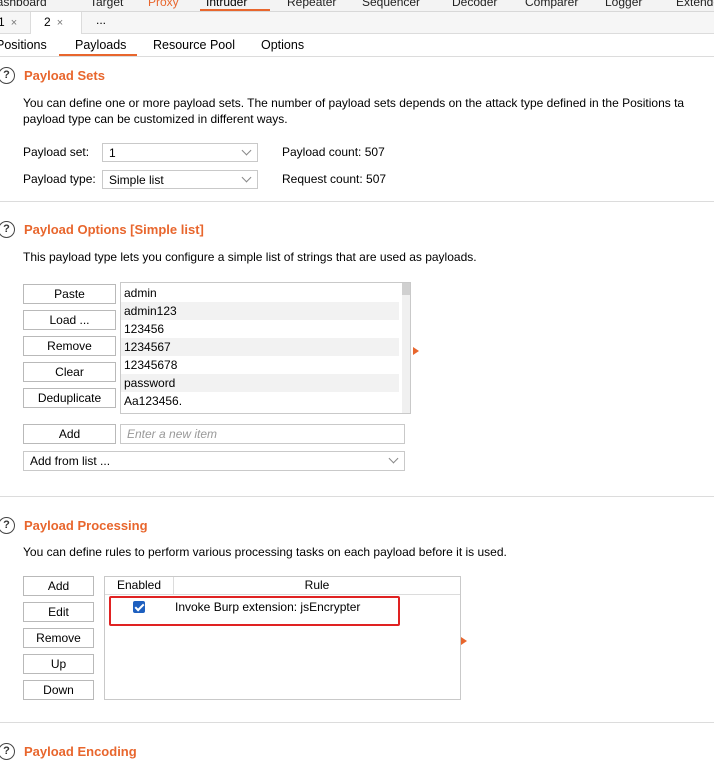 This screenshot has height=774, width=714. I want to click on instance-tab-label: 1, so click(2, 22).